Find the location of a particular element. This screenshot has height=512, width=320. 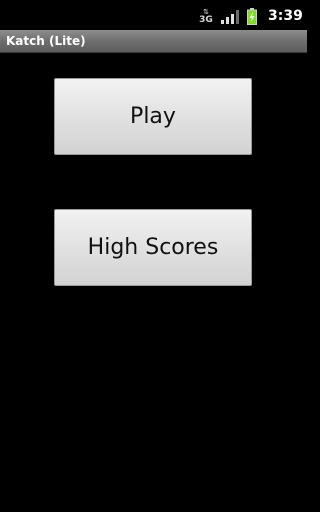

play-button: Play is located at coordinates (153, 116).